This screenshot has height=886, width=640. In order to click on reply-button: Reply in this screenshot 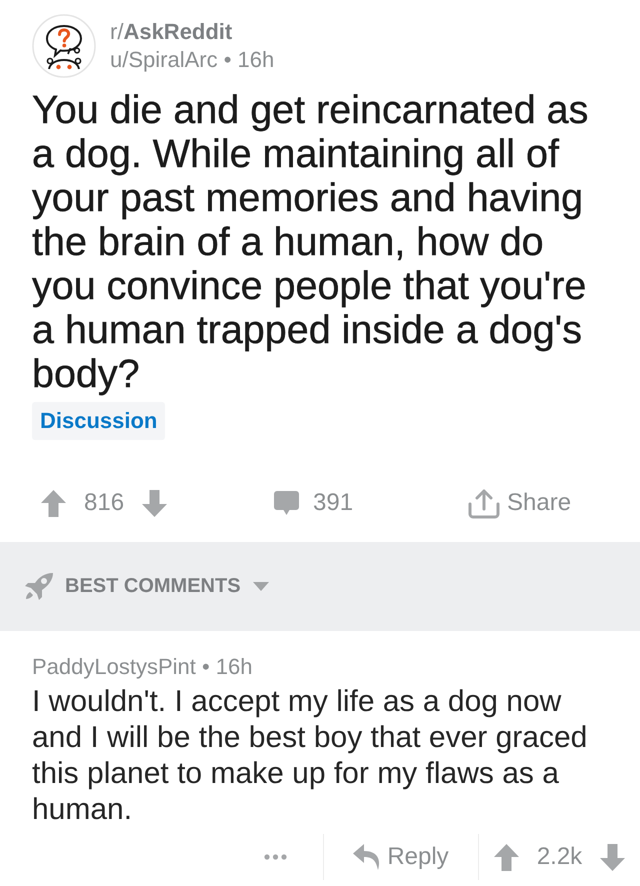, I will do `click(401, 857)`.